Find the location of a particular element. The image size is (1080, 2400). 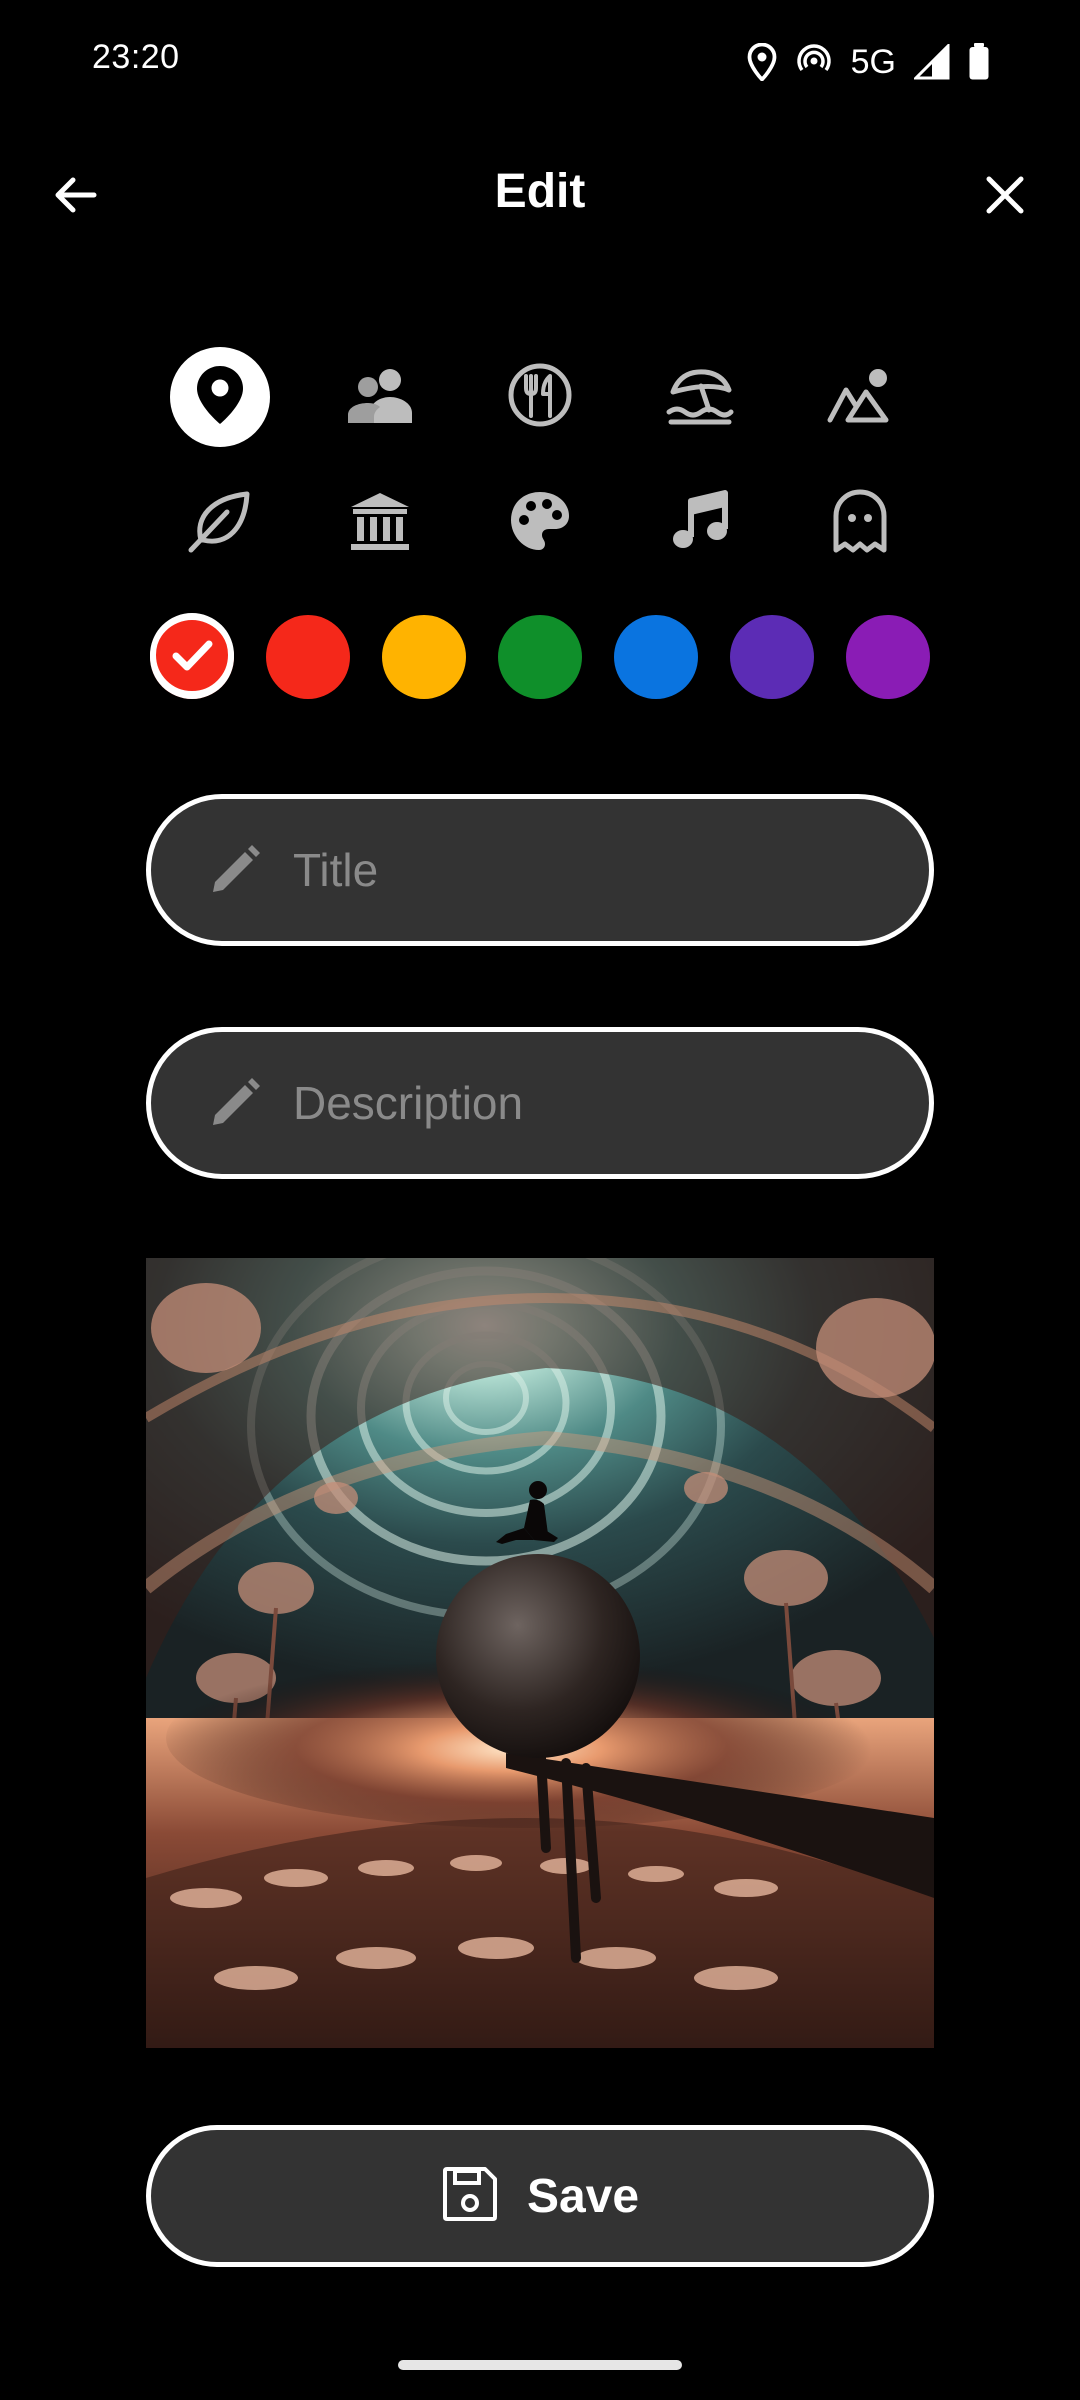

category-food is located at coordinates (540, 397).